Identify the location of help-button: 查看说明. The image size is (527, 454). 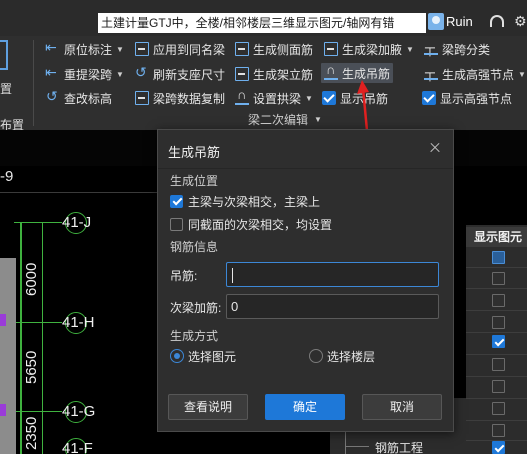
(208, 407).